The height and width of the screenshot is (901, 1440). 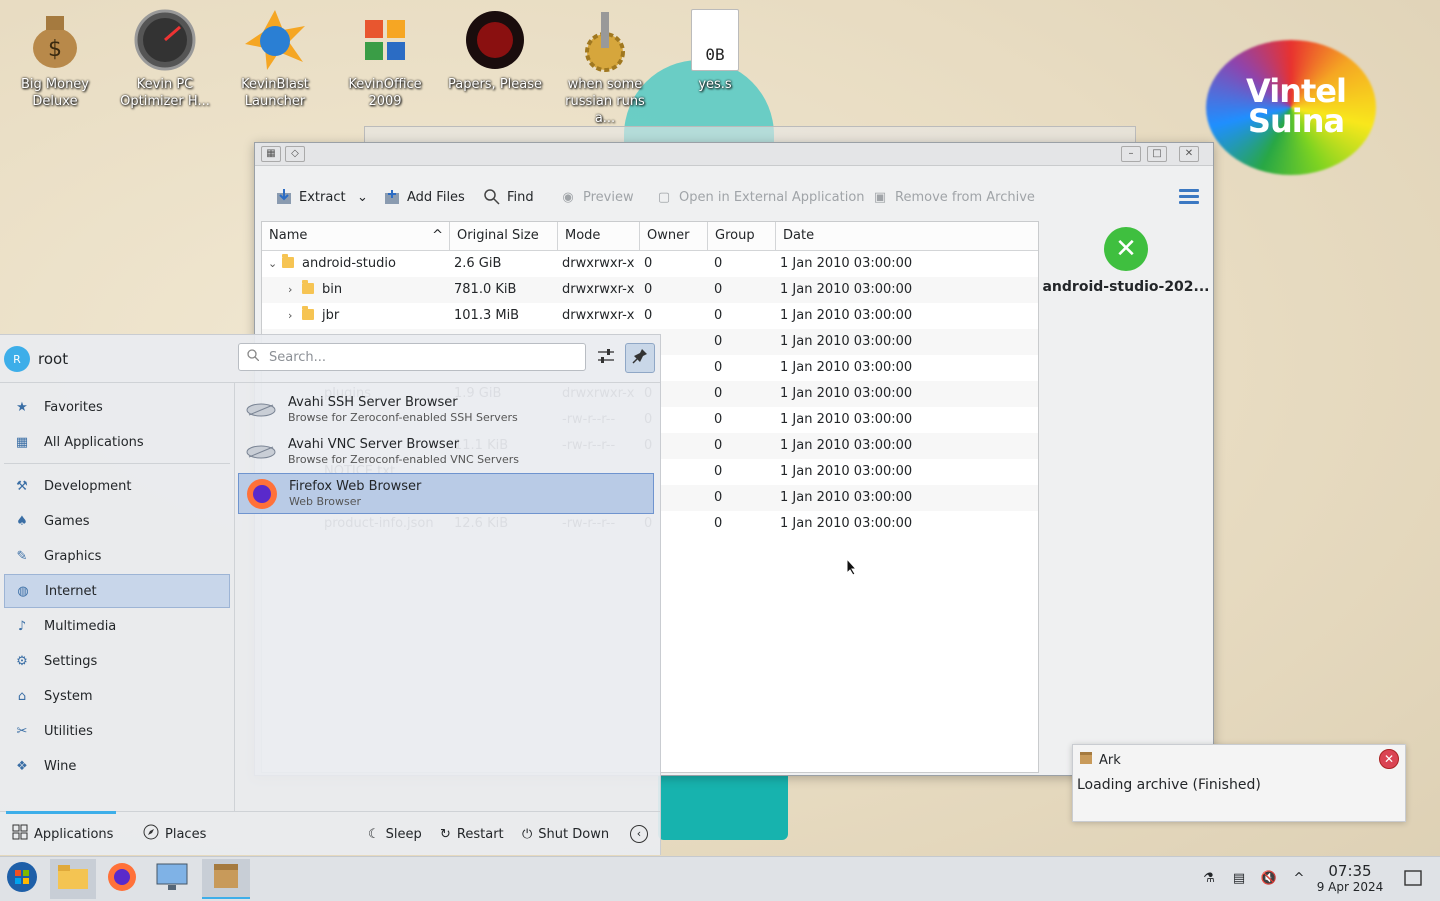 I want to click on close-button: ✕, so click(x=1189, y=154).